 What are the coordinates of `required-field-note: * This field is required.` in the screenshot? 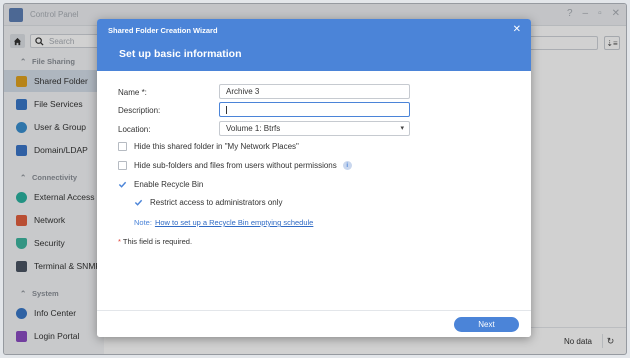 It's located at (155, 241).